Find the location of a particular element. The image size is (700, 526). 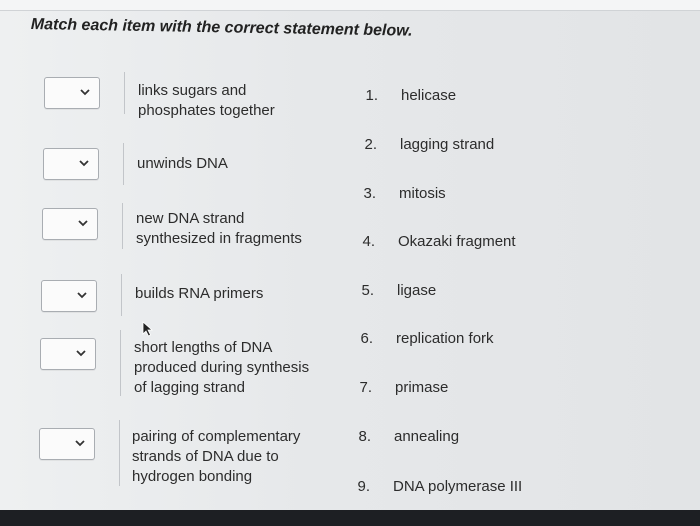

statement-line: of lagging strand is located at coordinates (189, 387).